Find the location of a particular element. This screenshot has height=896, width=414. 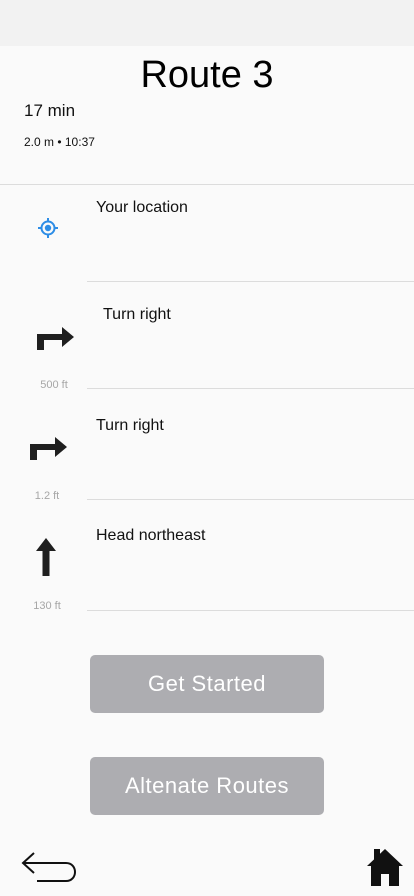

step-instruction: Head northeast is located at coordinates (151, 535).